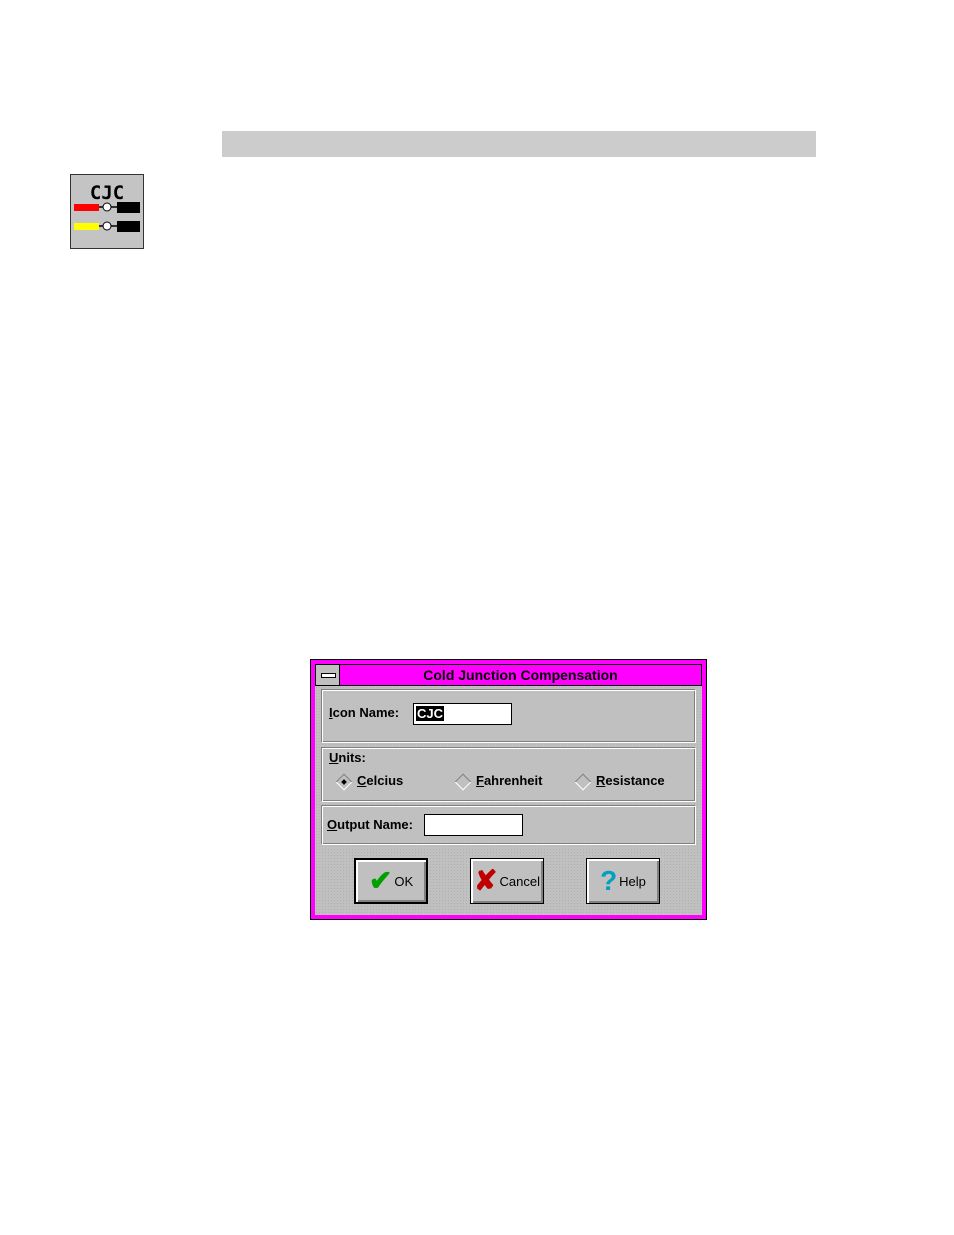 Image resolution: width=954 pixels, height=1235 pixels. I want to click on resistance-label: Resistance, so click(630, 780).